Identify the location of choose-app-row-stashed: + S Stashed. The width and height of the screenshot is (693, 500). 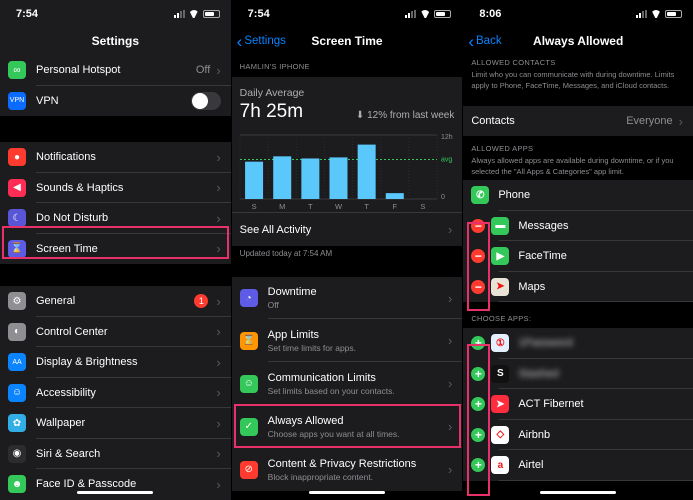
(578, 373).